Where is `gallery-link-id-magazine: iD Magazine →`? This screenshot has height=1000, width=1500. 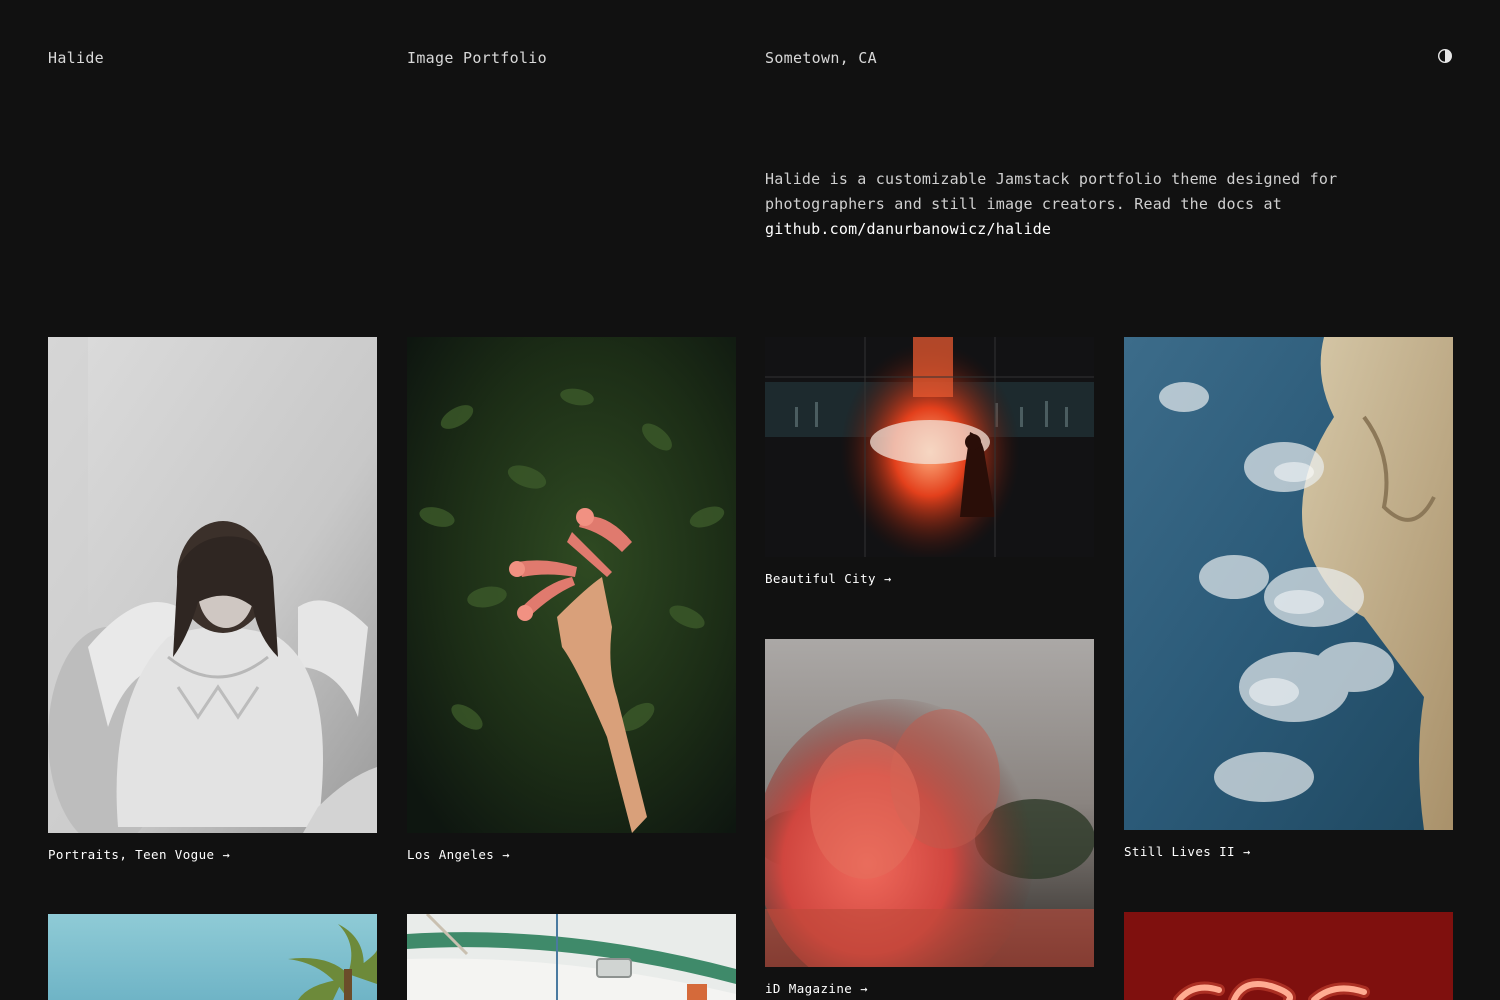 gallery-link-id-magazine: iD Magazine → is located at coordinates (816, 988).